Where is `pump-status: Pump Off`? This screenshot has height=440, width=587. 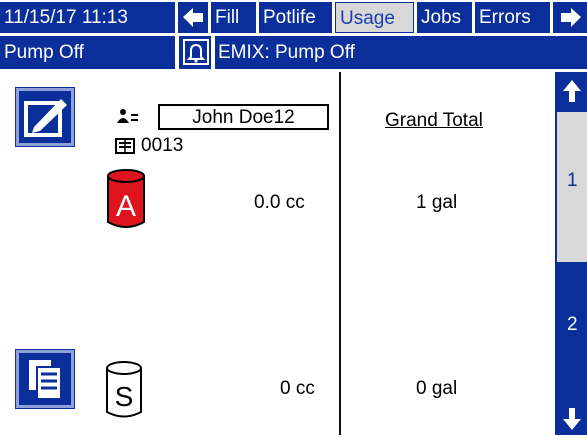 pump-status: Pump Off is located at coordinates (44, 52).